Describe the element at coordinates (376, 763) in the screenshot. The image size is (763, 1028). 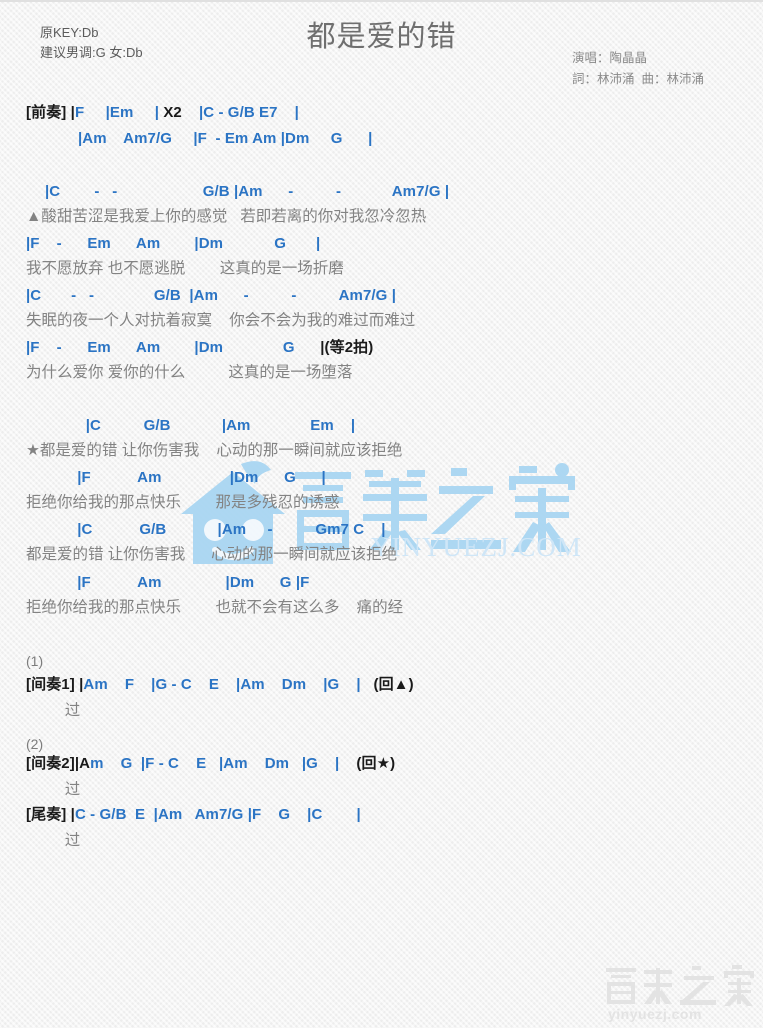
I see `repeat-annotation: (回★)` at that location.